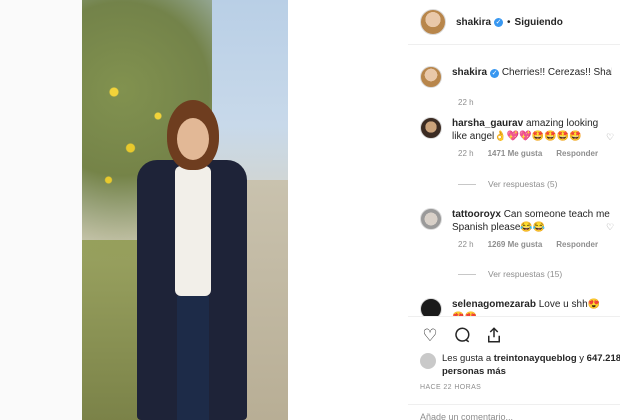 The image size is (620, 420). What do you see at coordinates (581, 358) in the screenshot?
I see `likes-middle: y` at bounding box center [581, 358].